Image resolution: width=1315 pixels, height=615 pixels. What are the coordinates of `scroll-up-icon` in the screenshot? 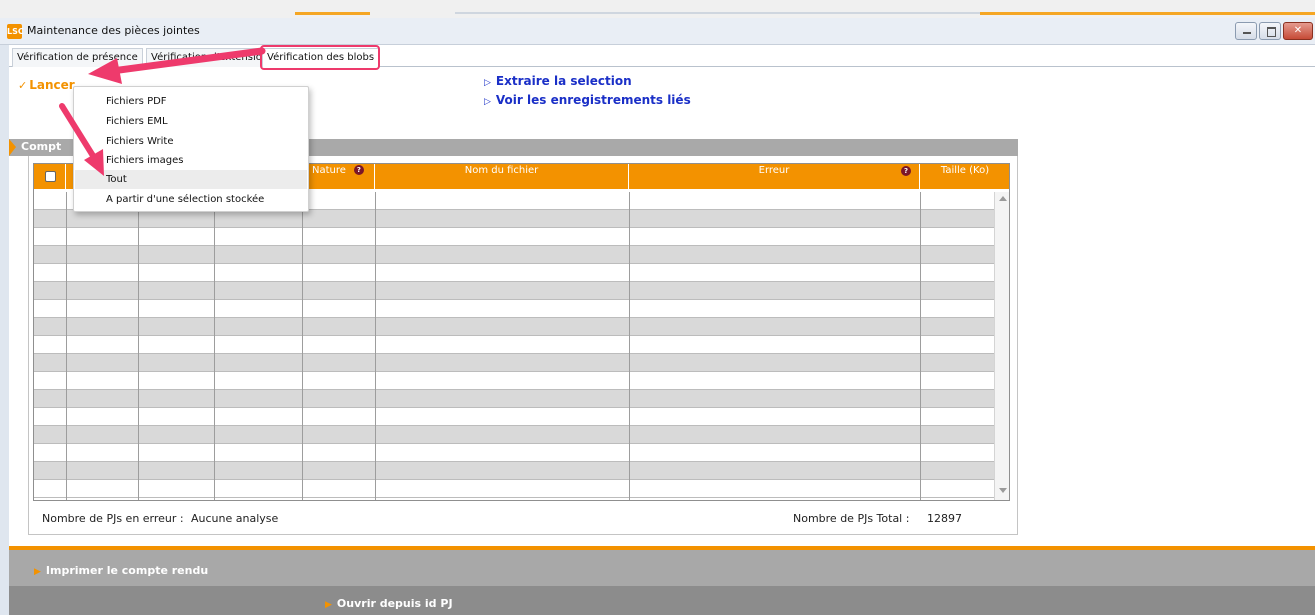 It's located at (1003, 198).